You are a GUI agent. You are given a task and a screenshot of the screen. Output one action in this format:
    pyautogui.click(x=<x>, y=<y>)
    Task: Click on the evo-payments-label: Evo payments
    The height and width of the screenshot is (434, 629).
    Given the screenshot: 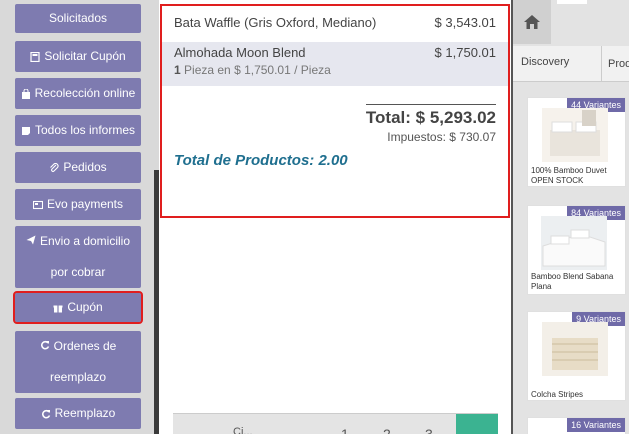 What is the action you would take?
    pyautogui.click(x=85, y=204)
    